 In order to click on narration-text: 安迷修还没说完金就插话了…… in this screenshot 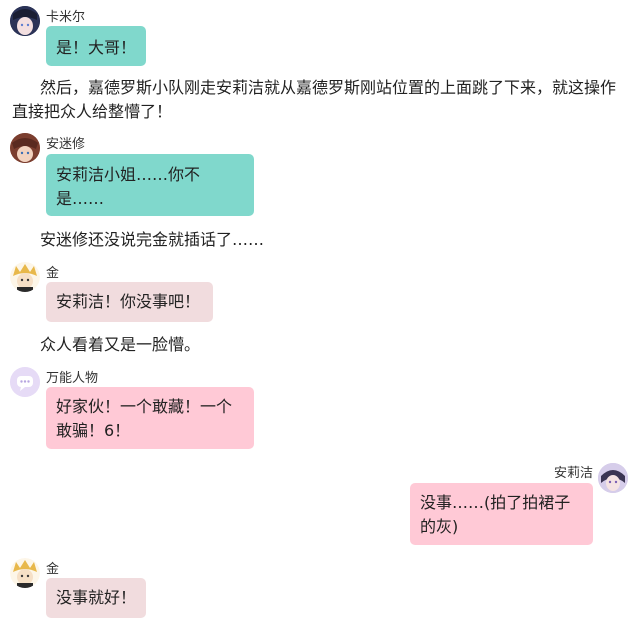, I will do `click(152, 239)`.